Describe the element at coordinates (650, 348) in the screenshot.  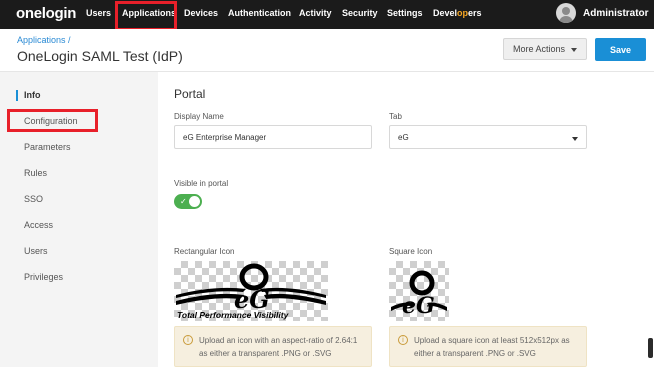
I see `scrollbar` at that location.